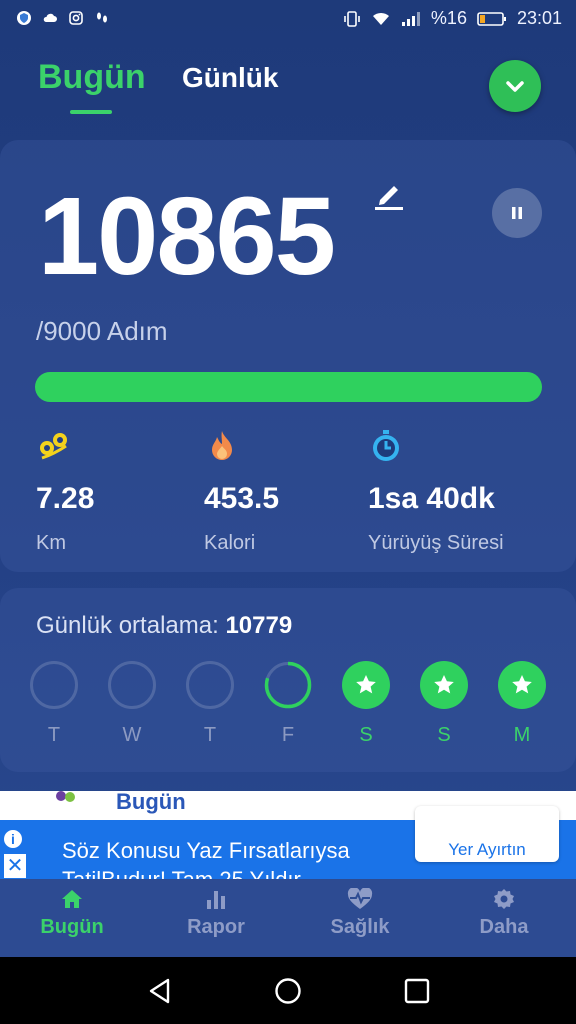 The width and height of the screenshot is (576, 1024). I want to click on close-icon: ✕, so click(15, 866).